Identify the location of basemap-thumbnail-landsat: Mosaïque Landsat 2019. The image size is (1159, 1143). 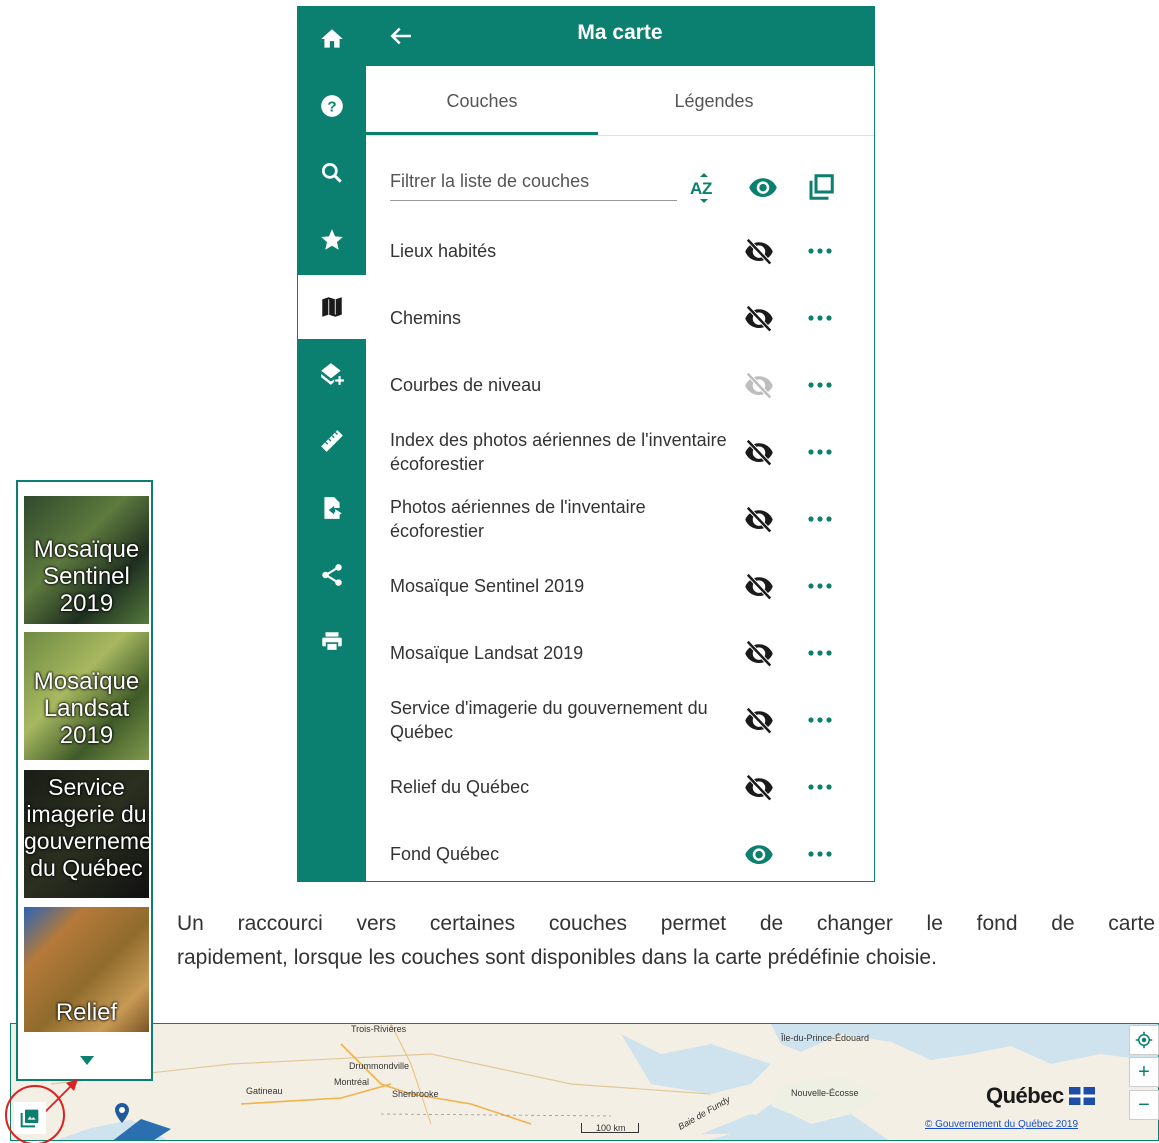
(86, 696).